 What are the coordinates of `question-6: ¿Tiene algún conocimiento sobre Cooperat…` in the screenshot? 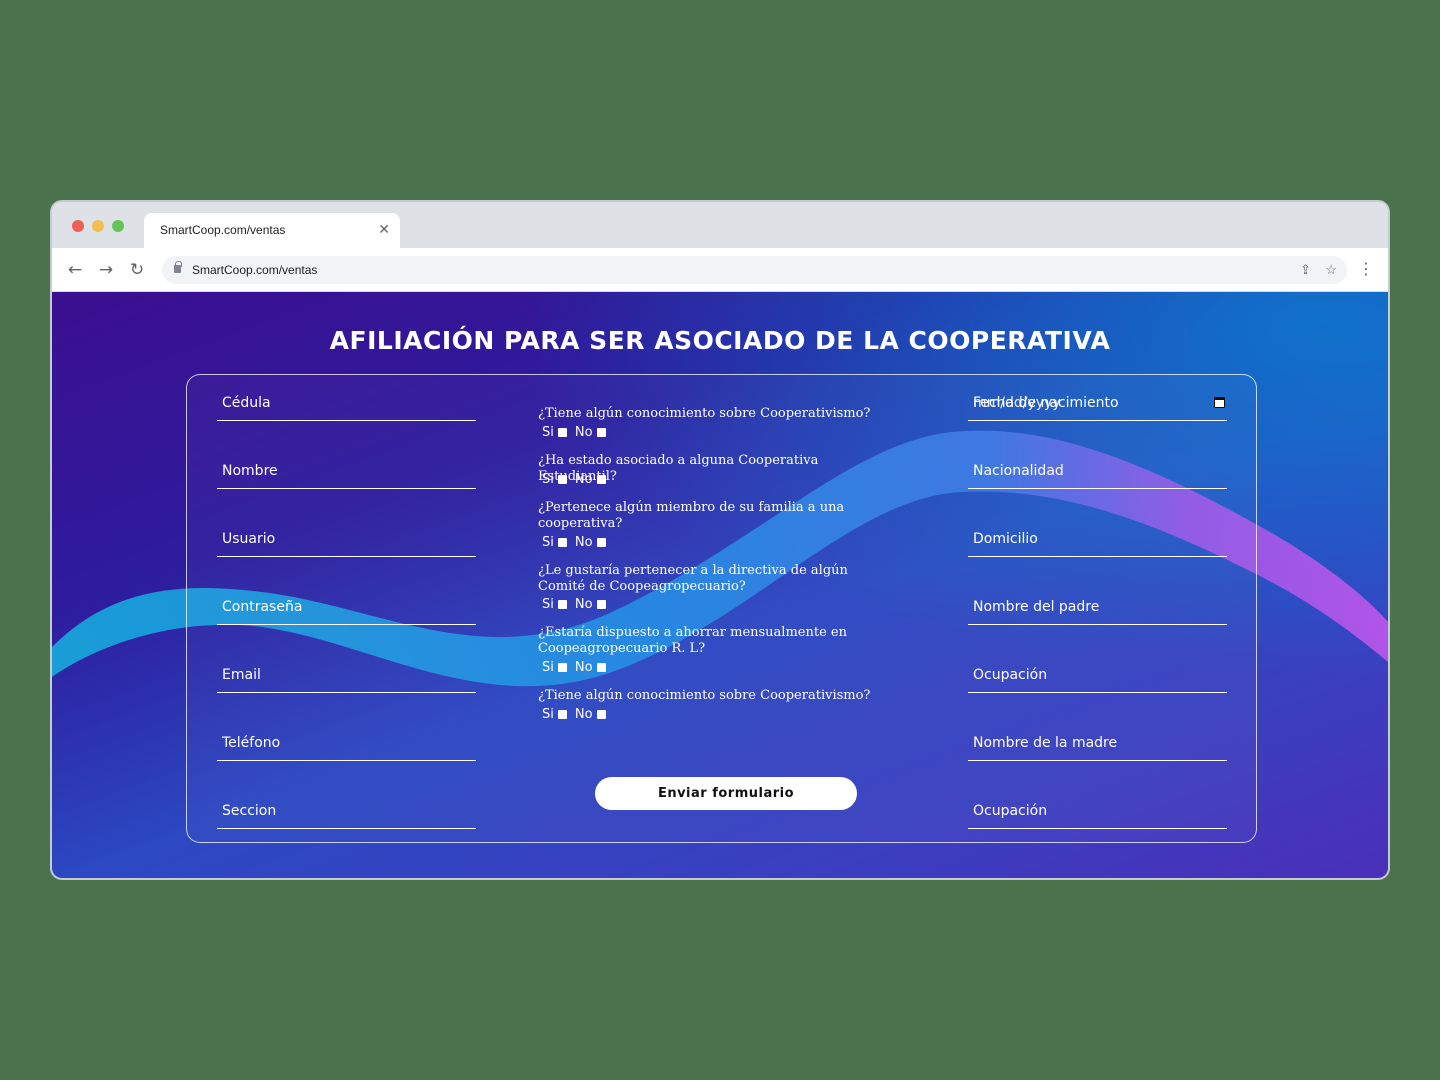 It's located at (704, 695).